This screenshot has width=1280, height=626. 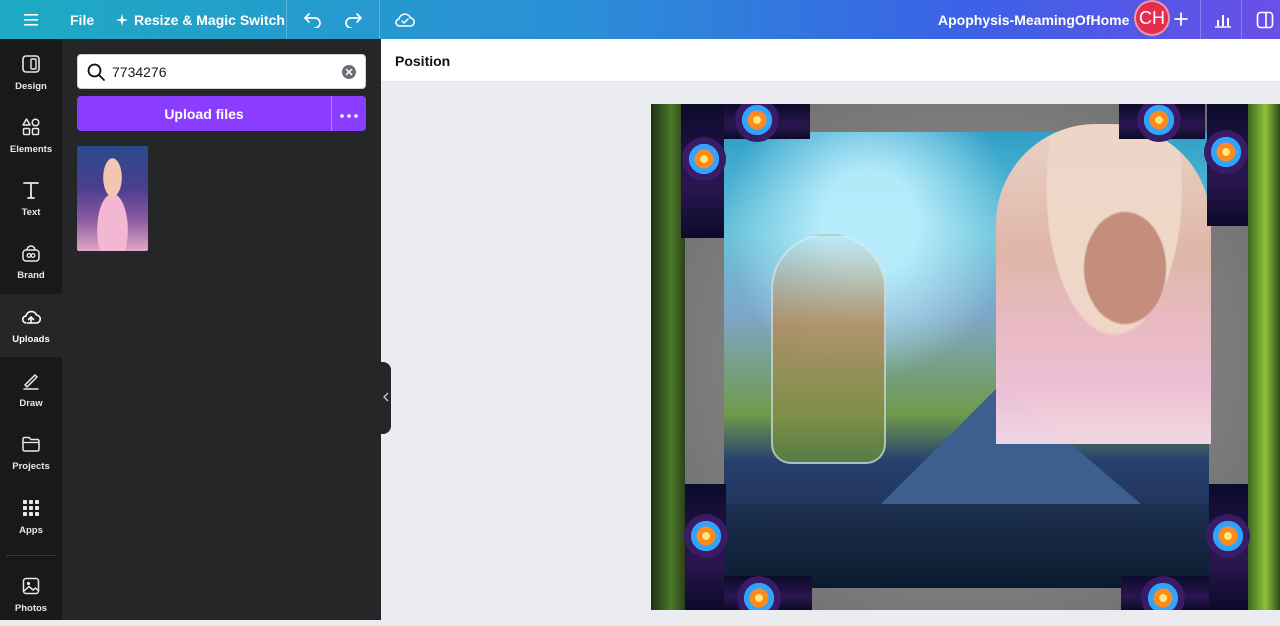 What do you see at coordinates (31, 19) in the screenshot?
I see `hamburger-icon` at bounding box center [31, 19].